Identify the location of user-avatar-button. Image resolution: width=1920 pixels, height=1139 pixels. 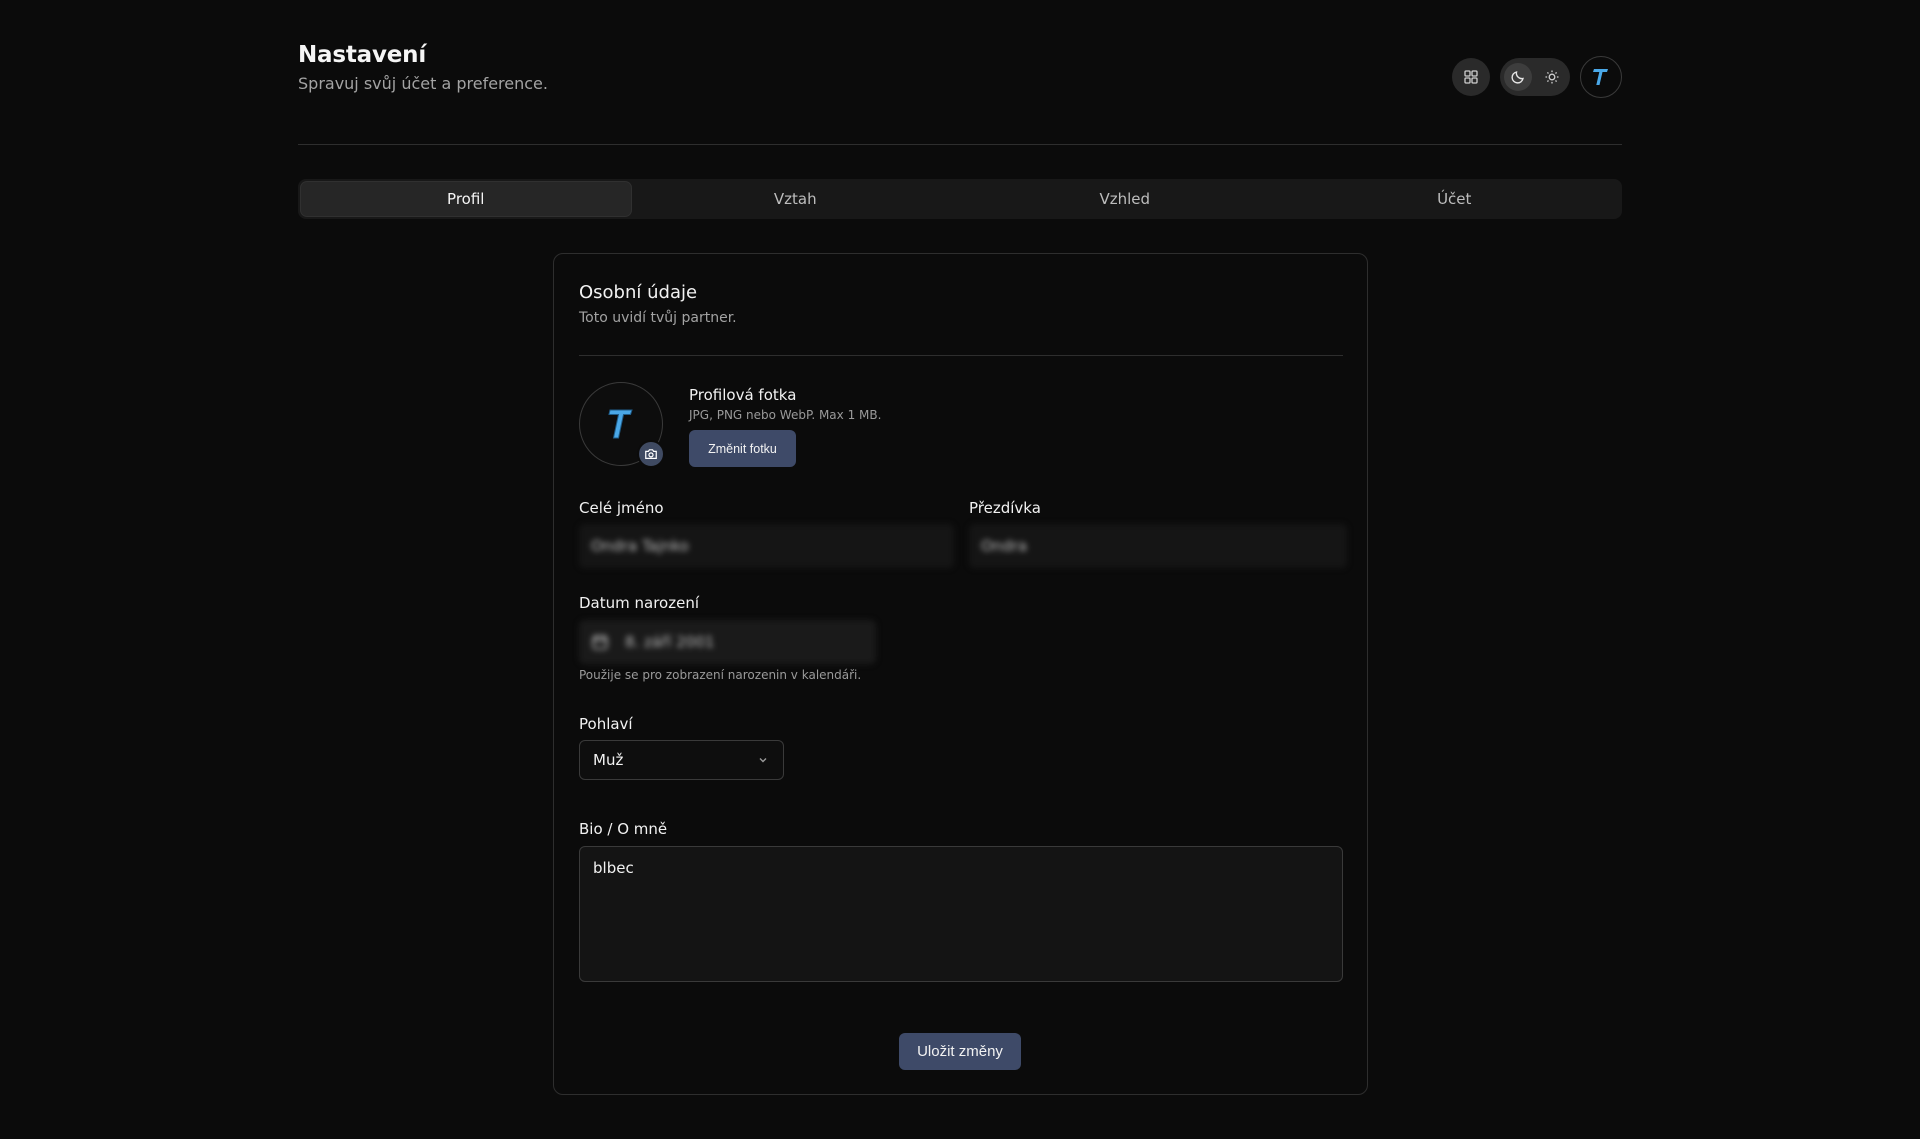
(1601, 77).